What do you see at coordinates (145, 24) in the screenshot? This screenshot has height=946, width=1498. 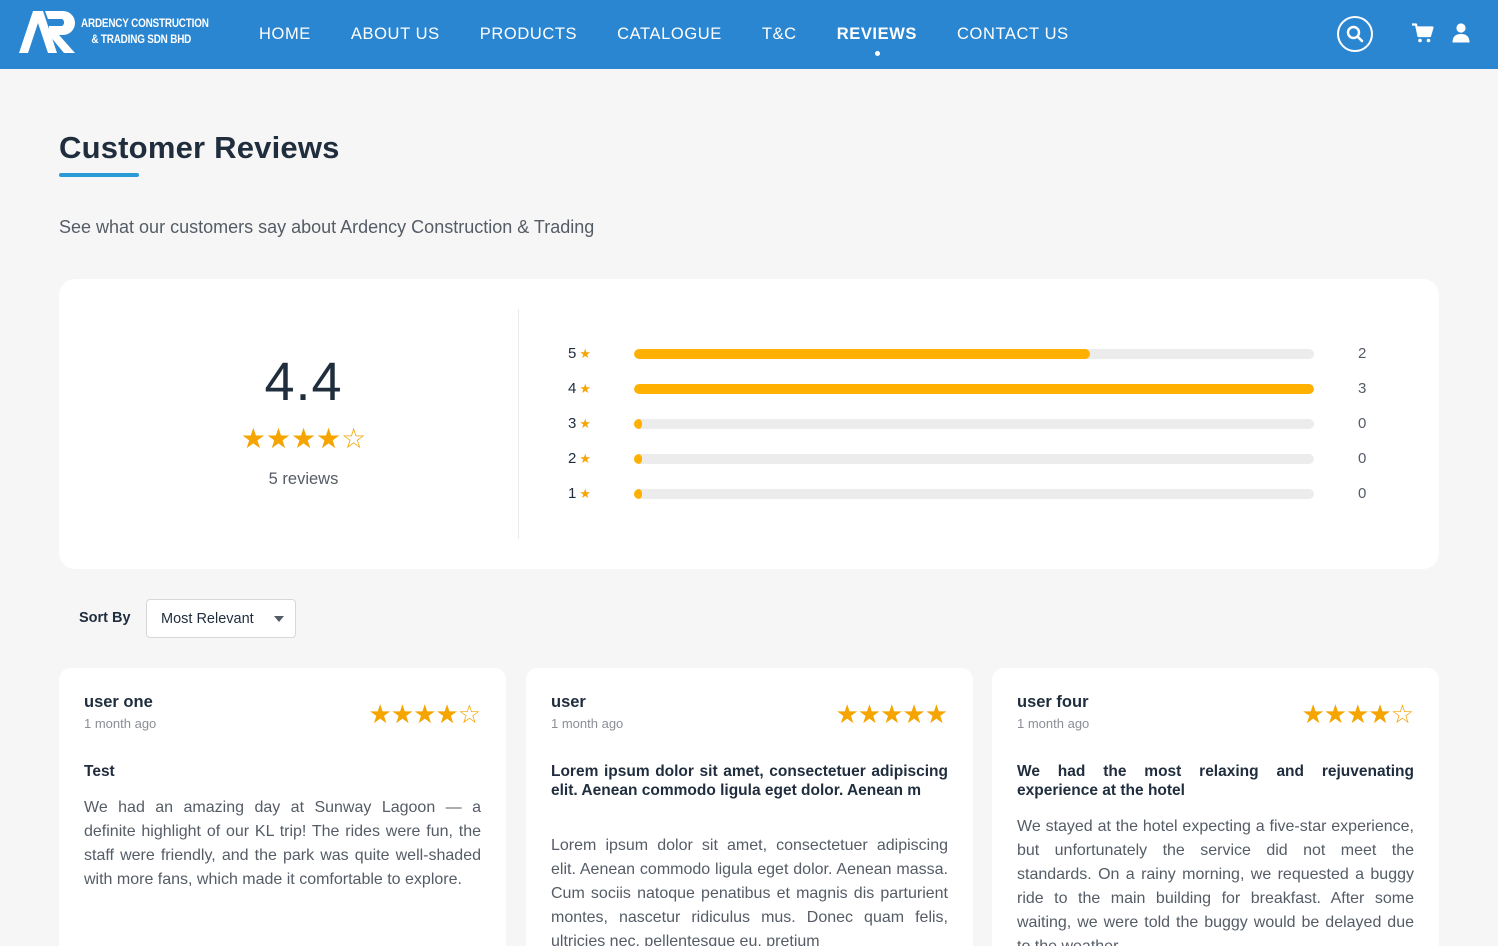 I see `brand-name-line1: ARDENCY CONSTRUCTION` at bounding box center [145, 24].